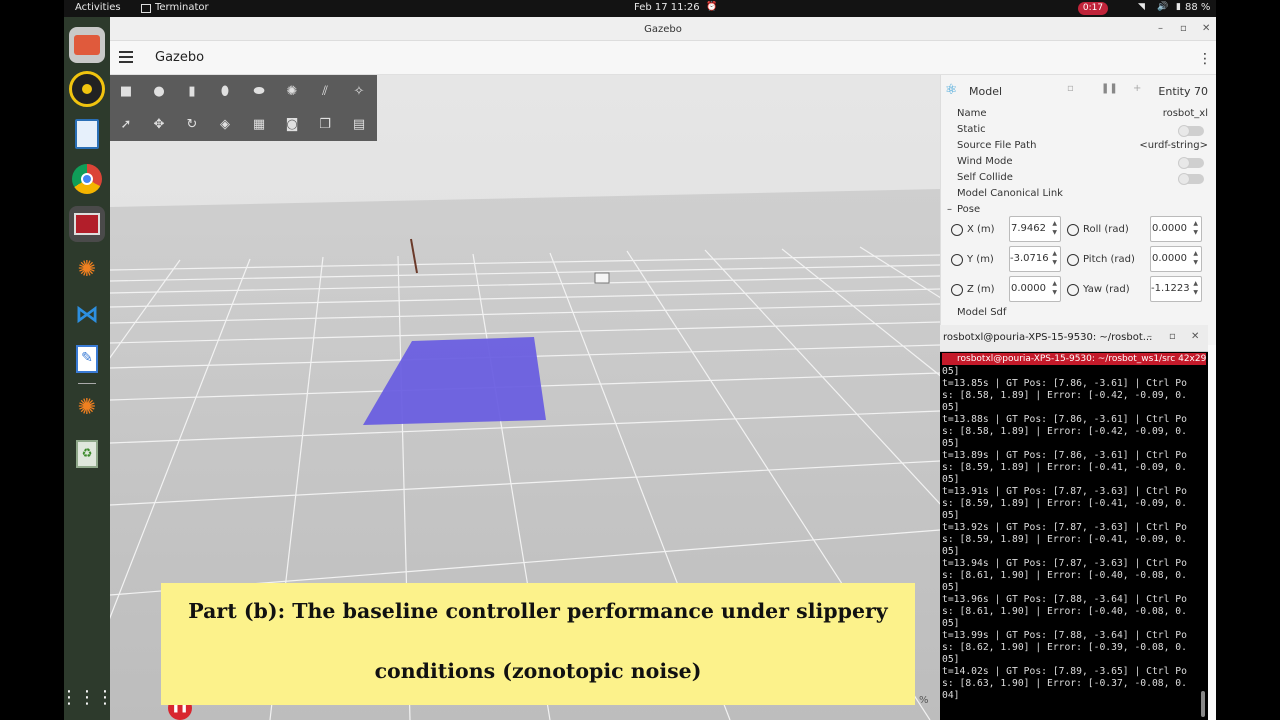 The height and width of the screenshot is (720, 1280). Describe the element at coordinates (1176, 259) in the screenshot. I see `pitch-input: 0.0000 ▲ ▼` at that location.